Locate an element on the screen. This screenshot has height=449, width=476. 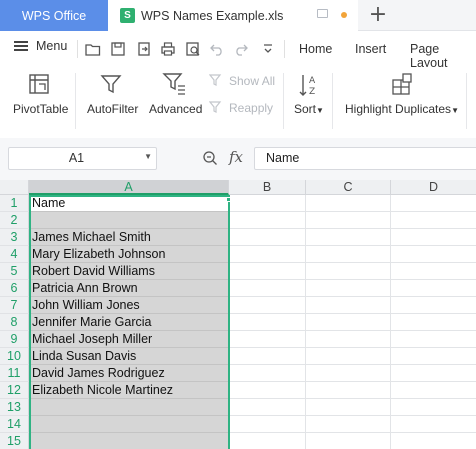
row-header: 14 is located at coordinates (14, 424).